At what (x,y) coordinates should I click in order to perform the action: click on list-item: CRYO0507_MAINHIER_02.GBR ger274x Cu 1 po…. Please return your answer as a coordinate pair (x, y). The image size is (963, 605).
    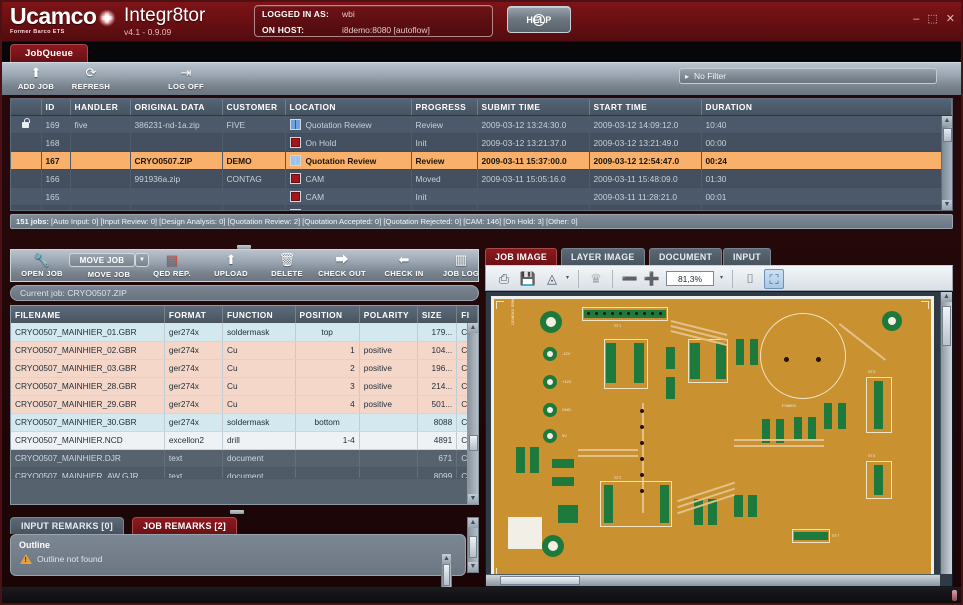
    Looking at the image, I should click on (244, 350).